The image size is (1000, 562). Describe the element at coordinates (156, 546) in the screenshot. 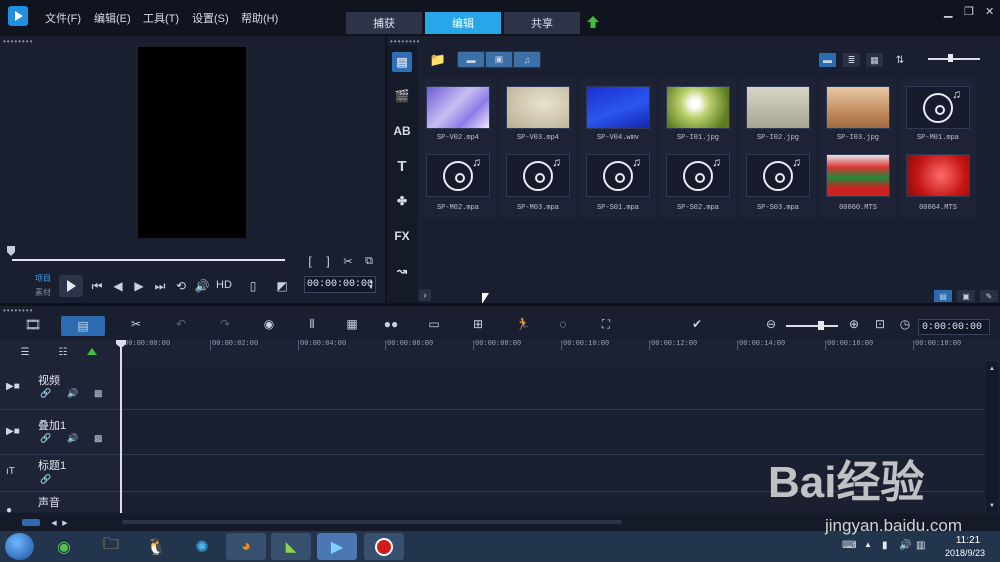

I see `qq-icon: 🐧` at that location.